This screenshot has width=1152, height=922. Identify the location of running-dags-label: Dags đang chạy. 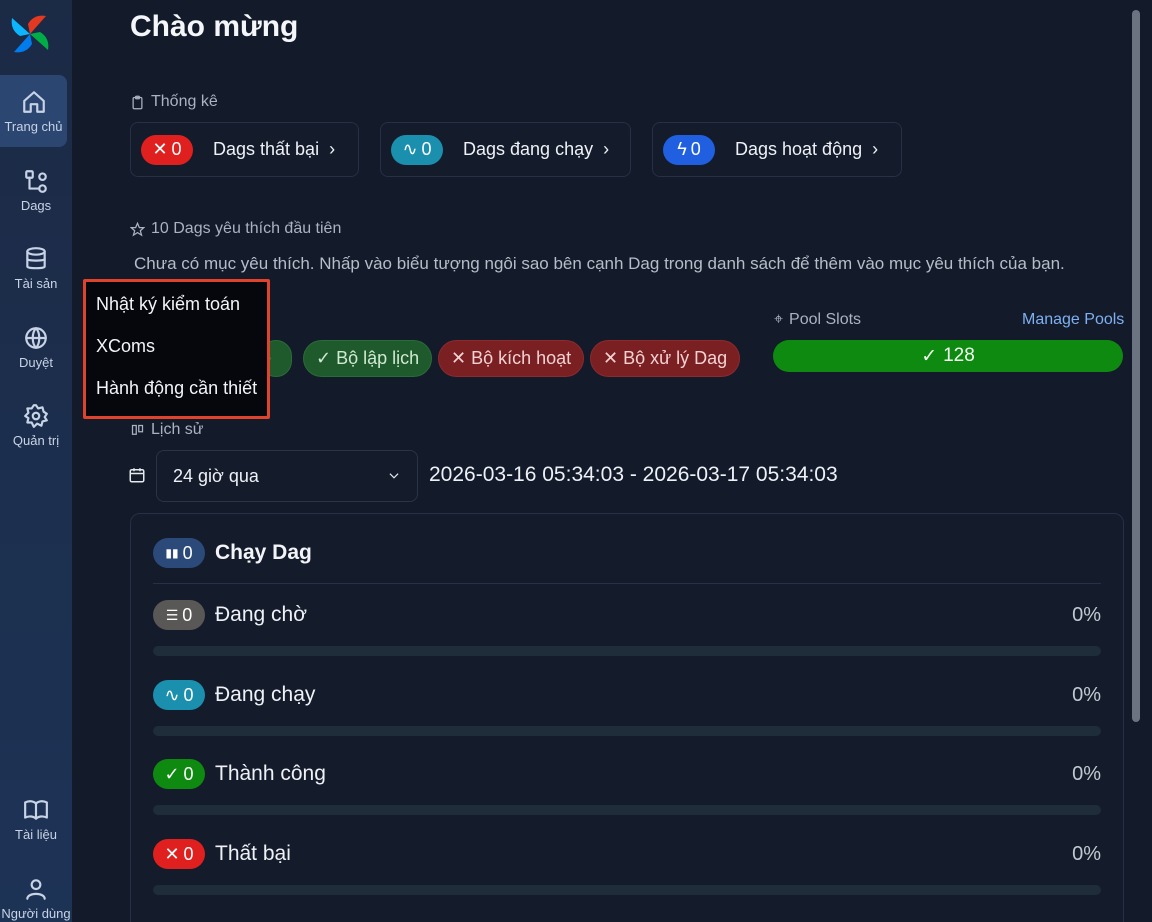
(528, 149).